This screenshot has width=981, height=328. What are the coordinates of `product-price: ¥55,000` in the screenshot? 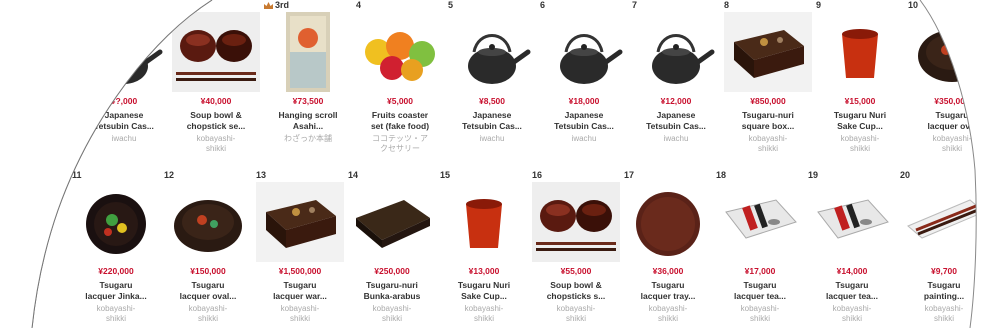 It's located at (576, 271).